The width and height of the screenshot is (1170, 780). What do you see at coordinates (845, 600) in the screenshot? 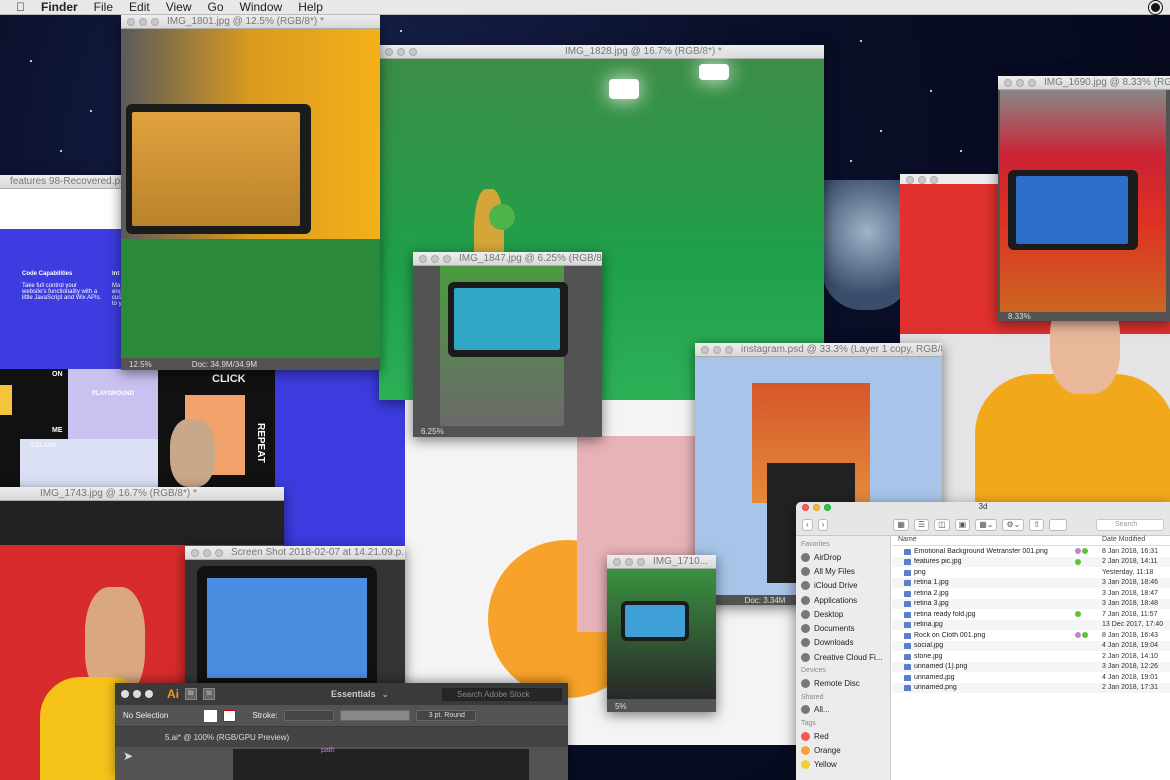
I see `sidebar-item-applications: Applications` at bounding box center [845, 600].